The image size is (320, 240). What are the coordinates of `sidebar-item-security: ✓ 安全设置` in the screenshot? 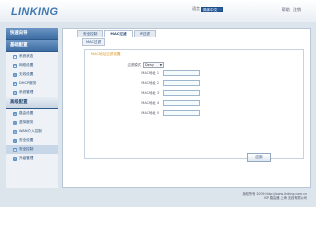 It's located at (32, 140).